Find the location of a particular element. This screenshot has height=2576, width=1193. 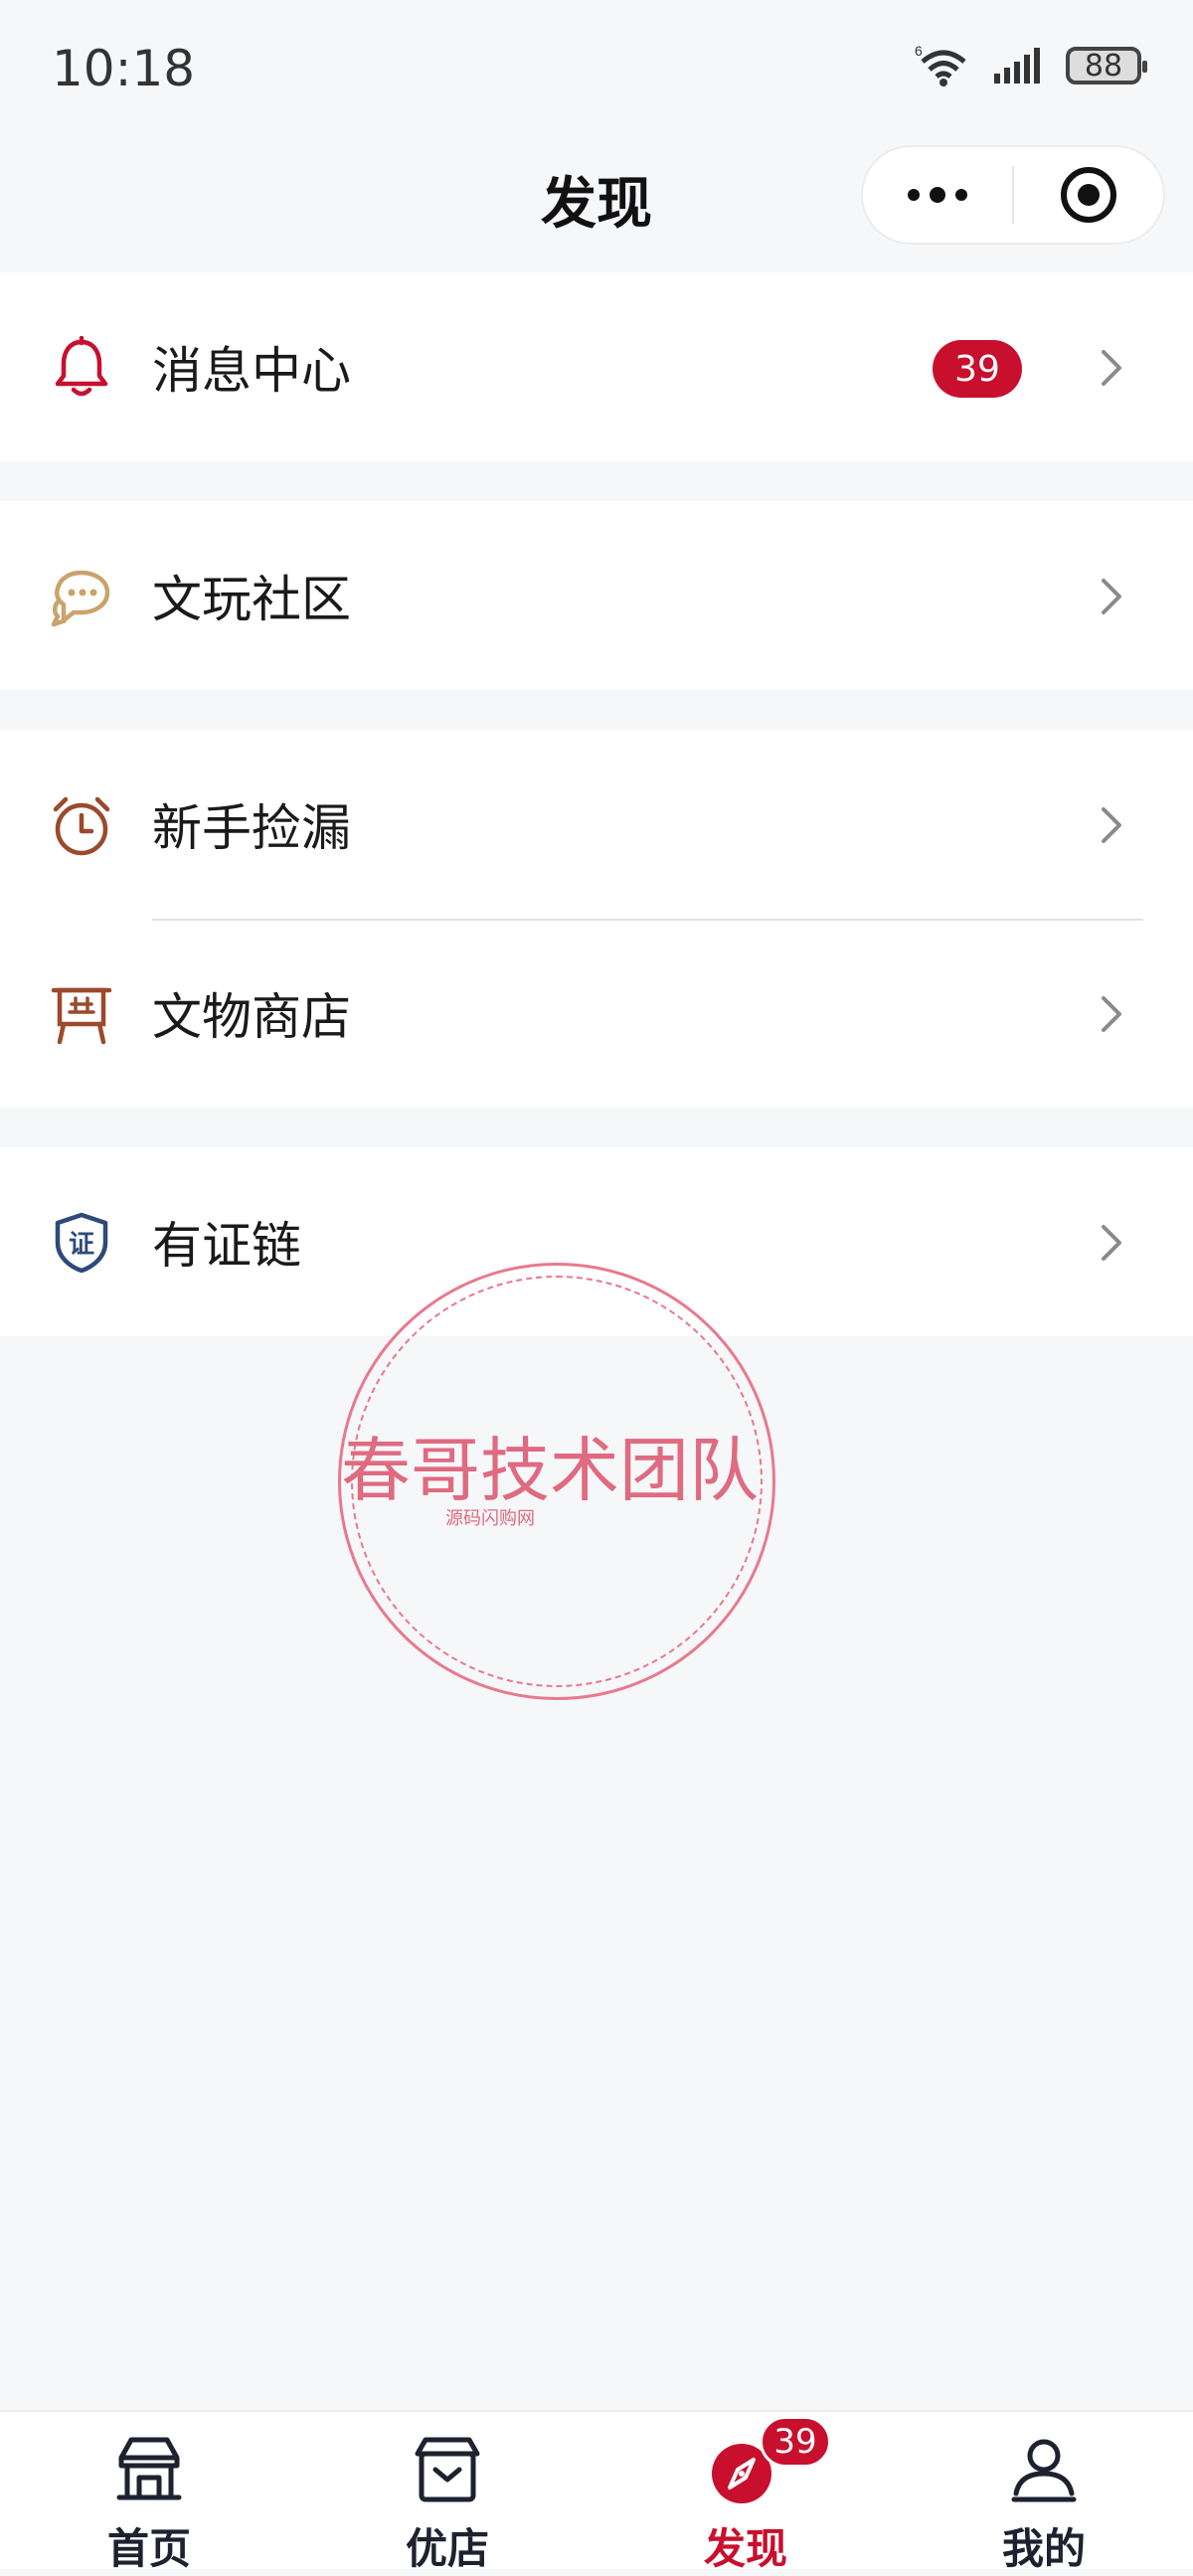

user-icon is located at coordinates (1044, 2470).